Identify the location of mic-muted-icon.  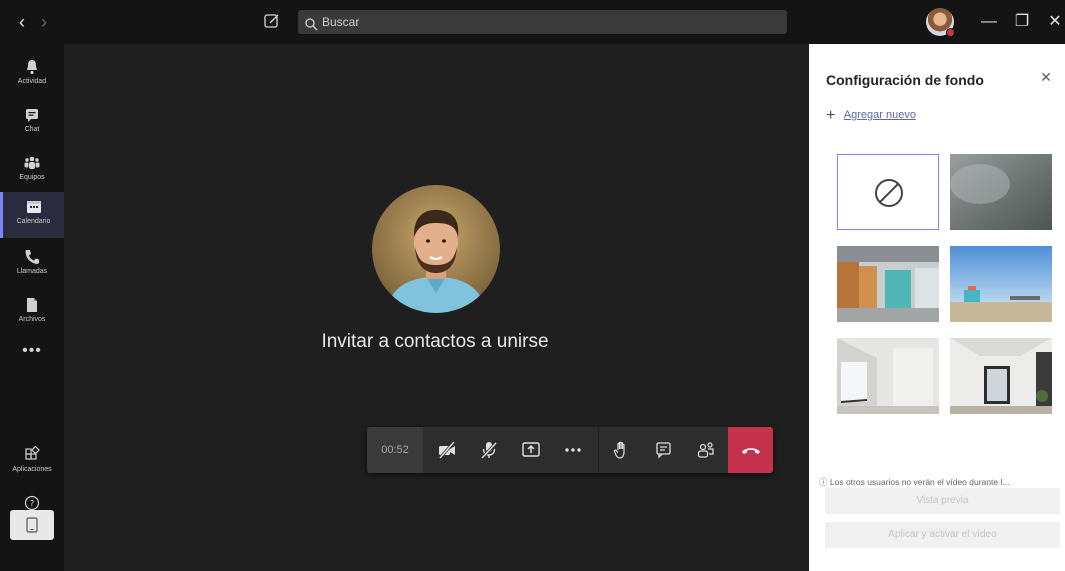
(489, 450).